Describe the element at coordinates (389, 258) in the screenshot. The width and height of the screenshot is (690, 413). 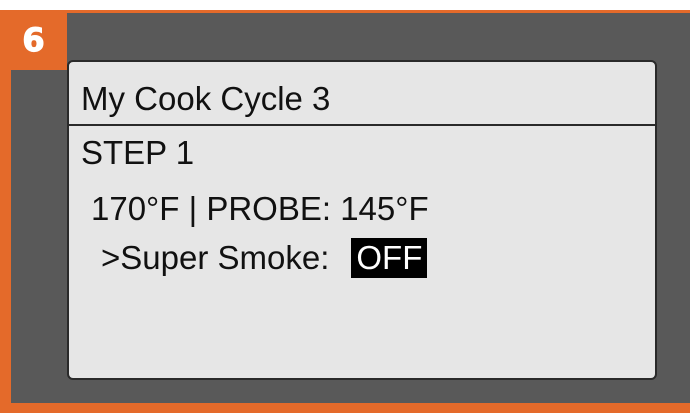
I see `super-smoke-value: OFF` at that location.